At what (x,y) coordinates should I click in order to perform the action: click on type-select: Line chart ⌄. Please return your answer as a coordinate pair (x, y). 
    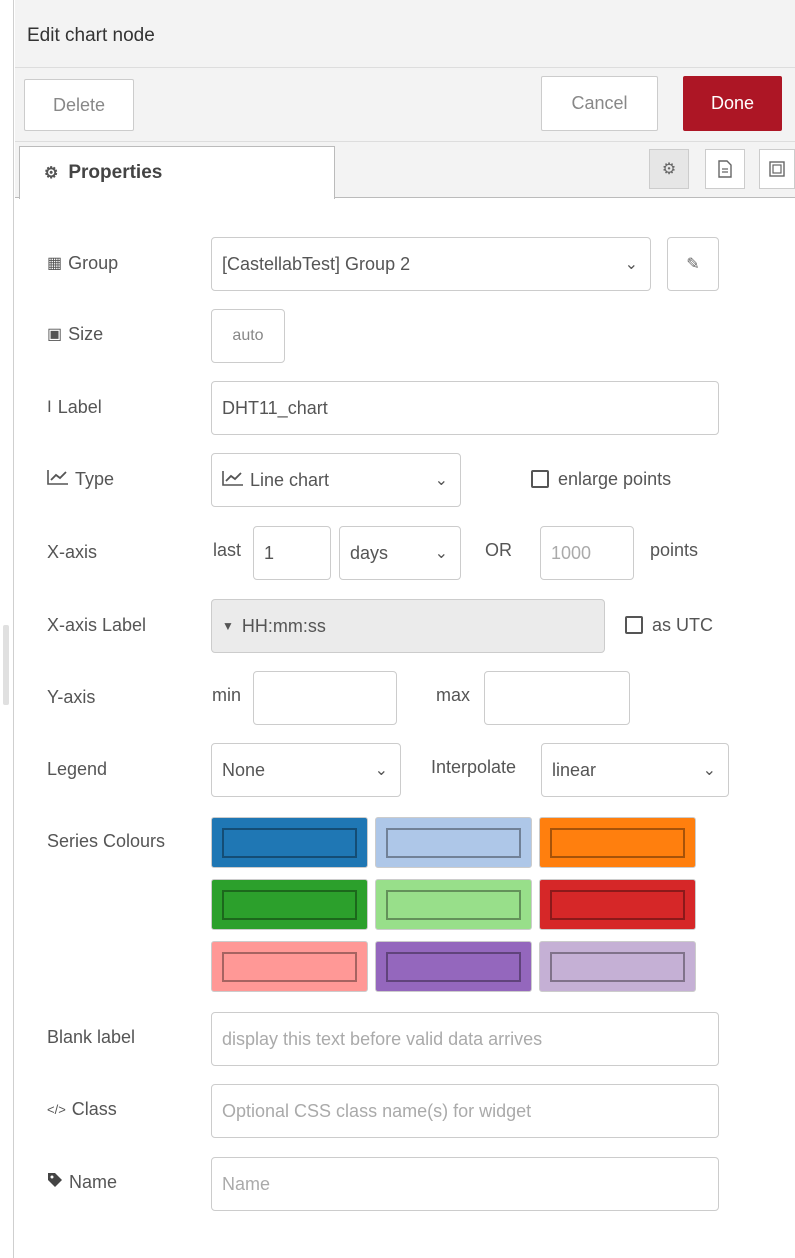
    Looking at the image, I should click on (336, 480).